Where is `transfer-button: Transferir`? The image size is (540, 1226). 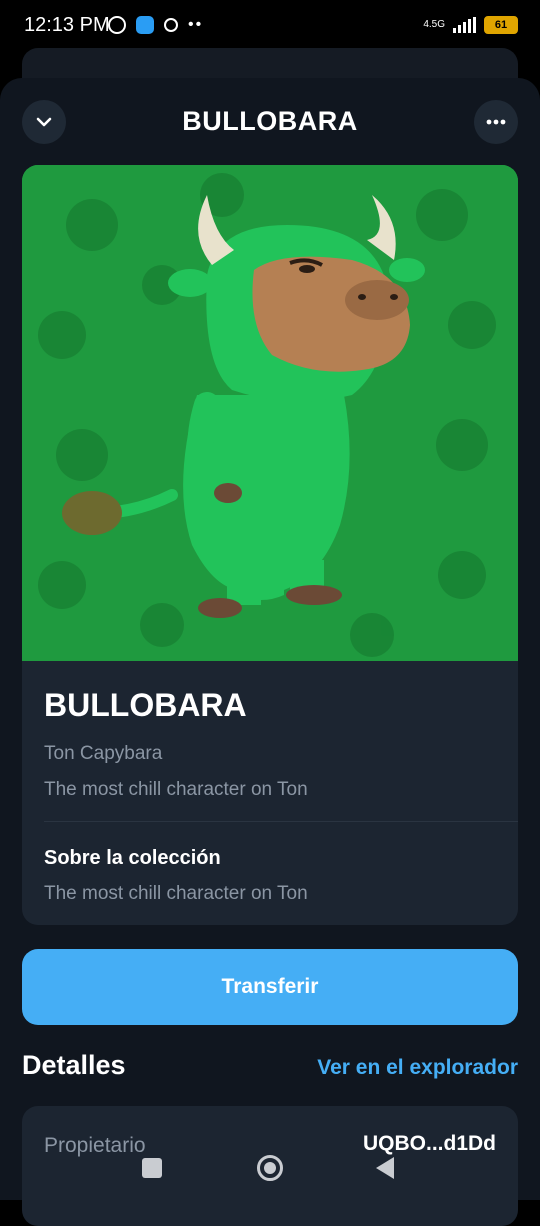
transfer-button: Transferir is located at coordinates (270, 987).